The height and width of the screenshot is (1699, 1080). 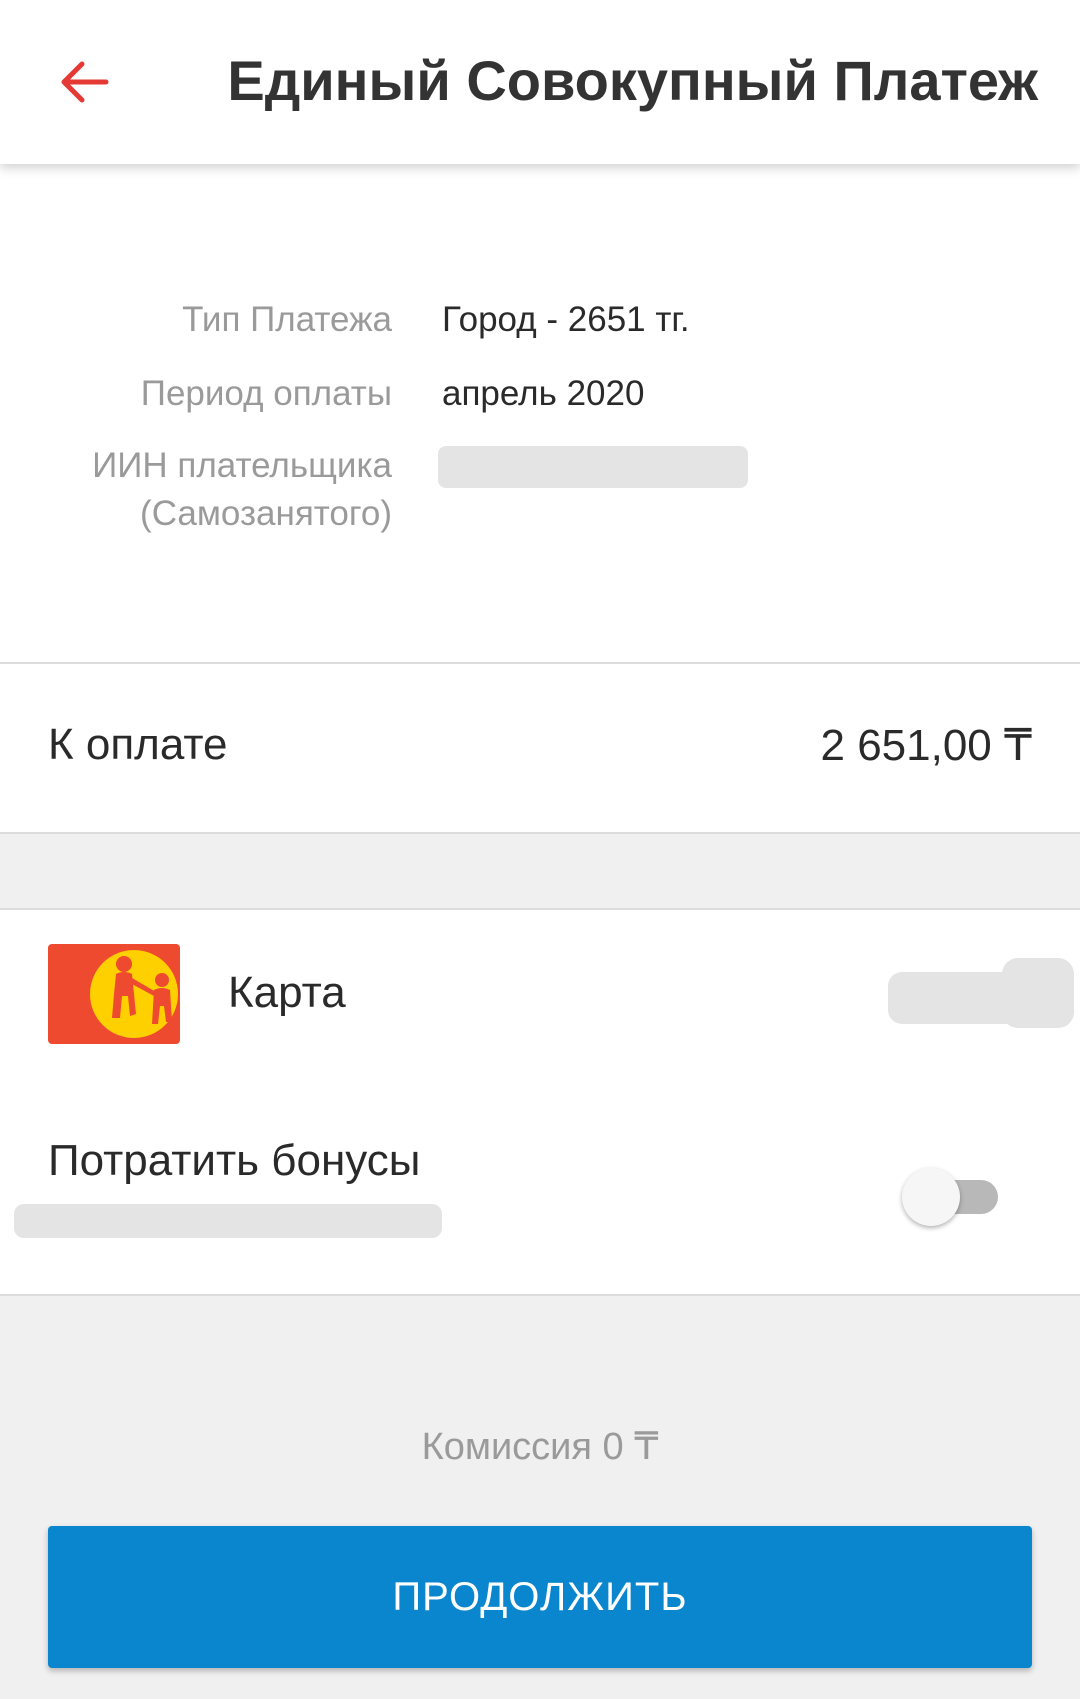 What do you see at coordinates (228, 1221) in the screenshot?
I see `redacted-bonus-balance` at bounding box center [228, 1221].